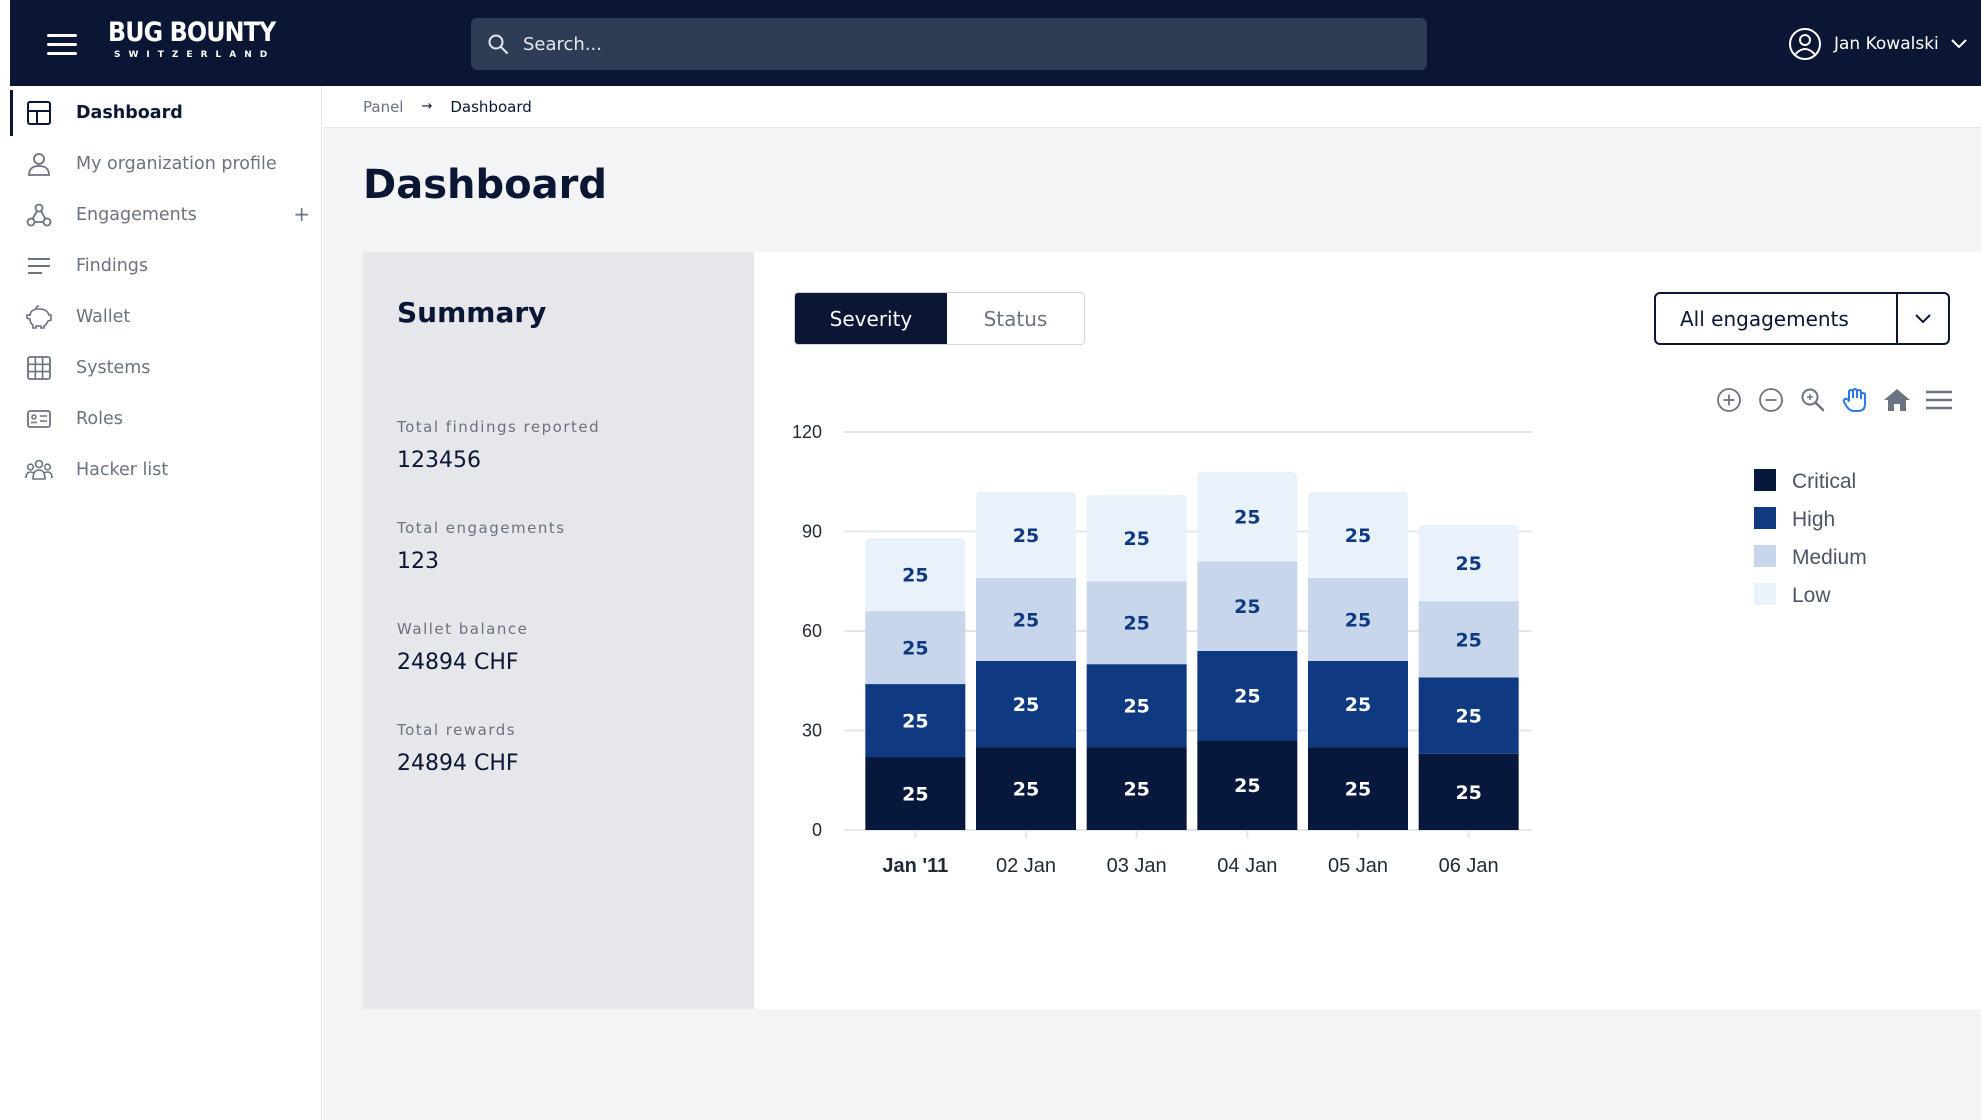  Describe the element at coordinates (1855, 400) in the screenshot. I see `pan-hand-icon` at that location.